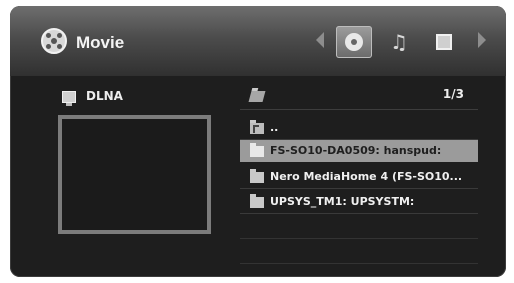 The image size is (514, 283). What do you see at coordinates (257, 127) in the screenshot?
I see `parent-folder-icon` at bounding box center [257, 127].